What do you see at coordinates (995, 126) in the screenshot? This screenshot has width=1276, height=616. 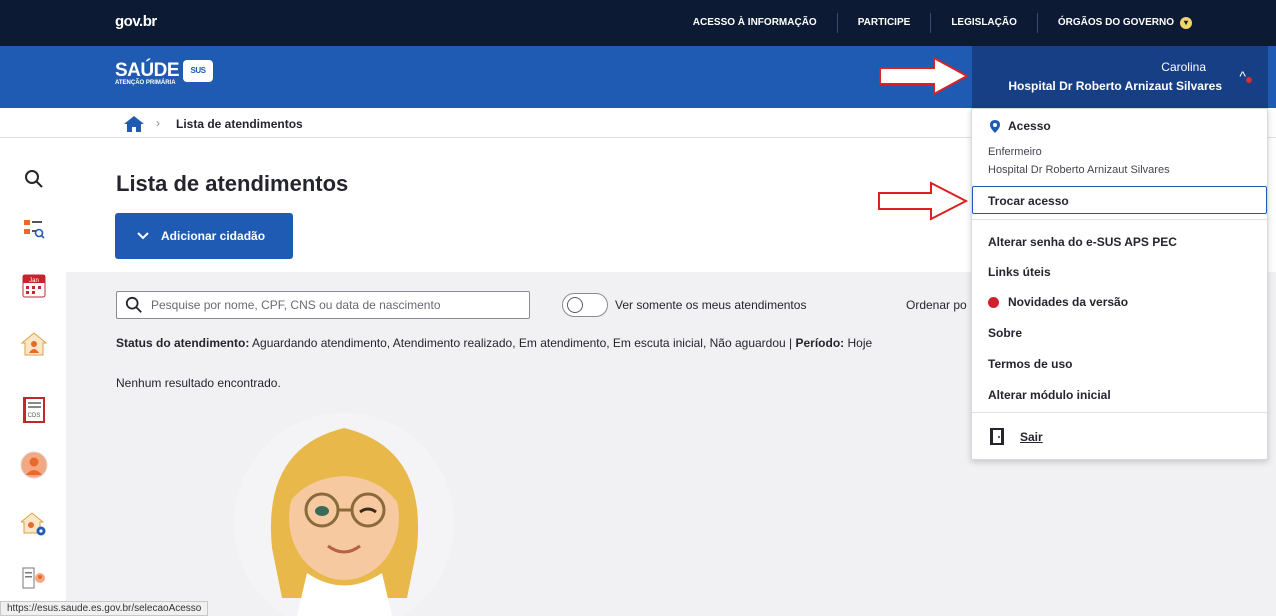 I see `location-pin-icon` at bounding box center [995, 126].